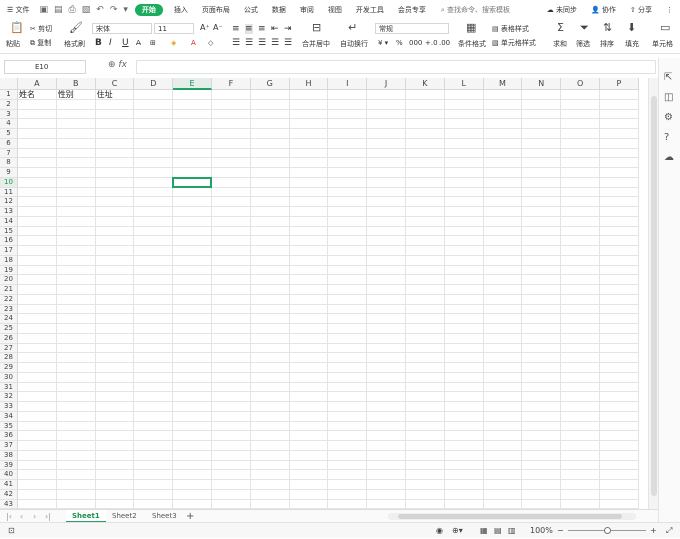 Image resolution: width=680 pixels, height=539 pixels. Describe the element at coordinates (512, 531) in the screenshot. I see `page-break-view-icon: ▥` at that location.